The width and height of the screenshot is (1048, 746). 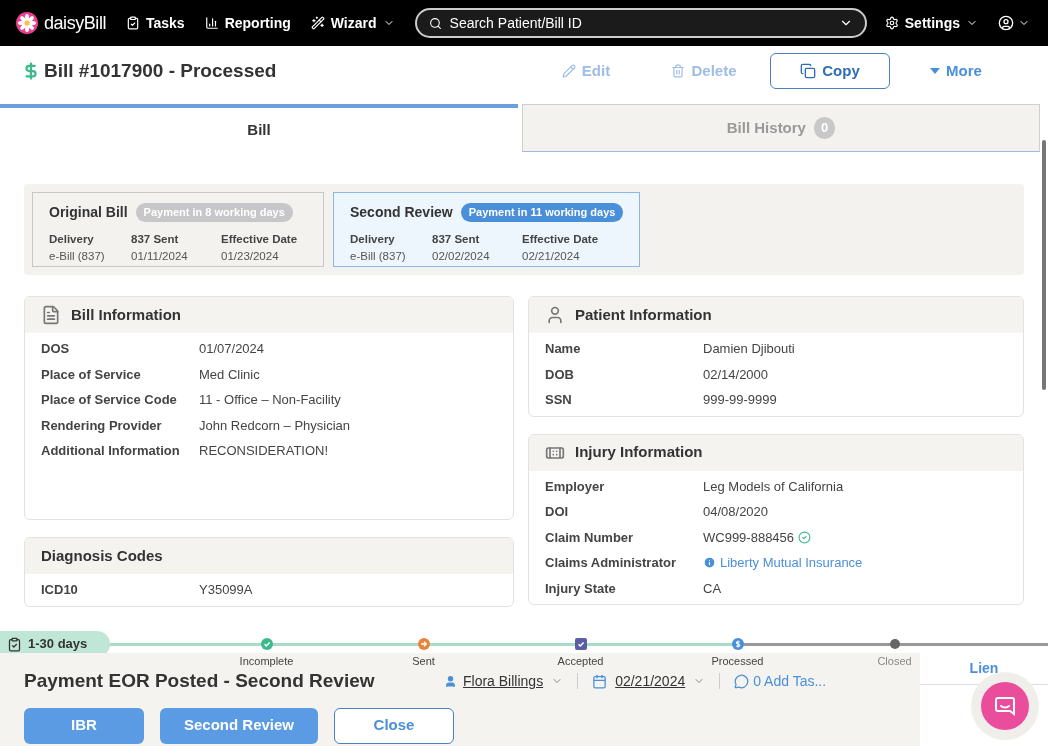 What do you see at coordinates (590, 537) in the screenshot?
I see `field-label: Claim Number` at bounding box center [590, 537].